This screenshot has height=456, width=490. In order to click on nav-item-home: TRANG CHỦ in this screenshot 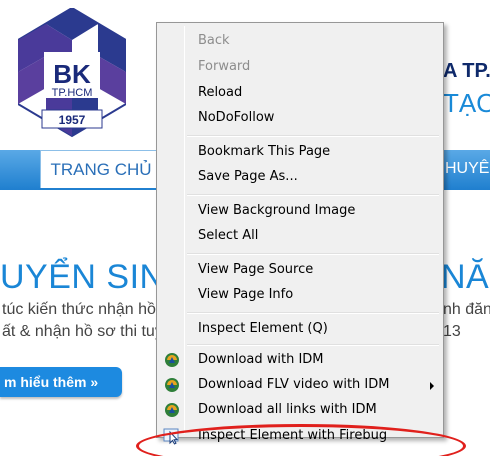, I will do `click(101, 169)`.